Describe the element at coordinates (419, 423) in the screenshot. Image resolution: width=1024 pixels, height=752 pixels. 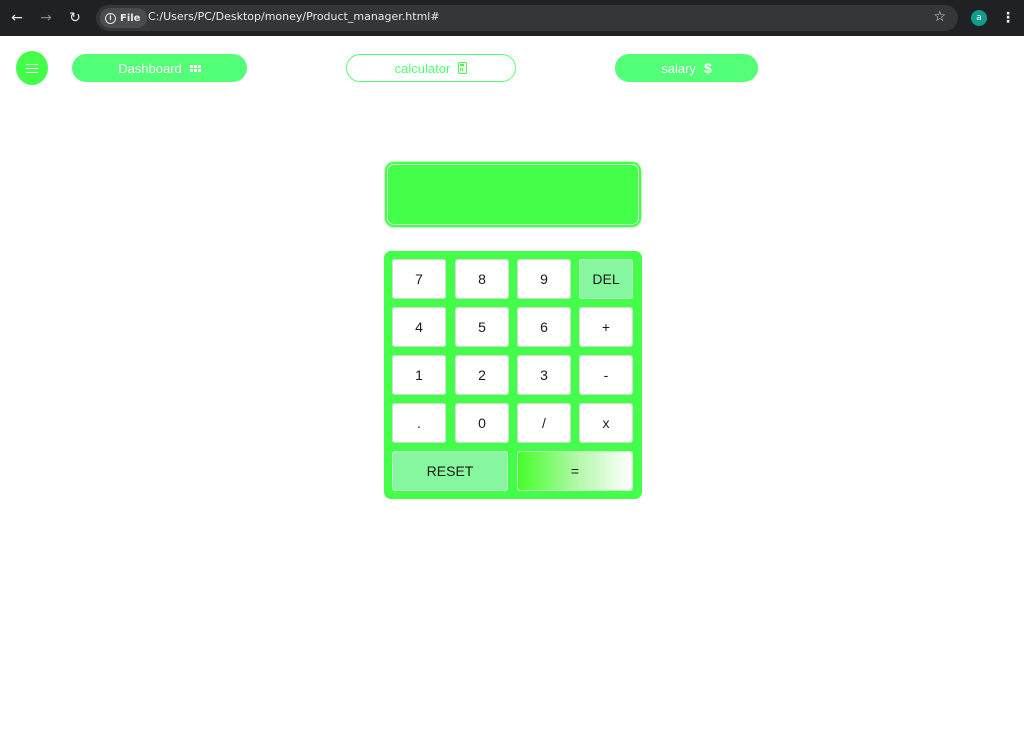
I see `decimal-button: .` at that location.